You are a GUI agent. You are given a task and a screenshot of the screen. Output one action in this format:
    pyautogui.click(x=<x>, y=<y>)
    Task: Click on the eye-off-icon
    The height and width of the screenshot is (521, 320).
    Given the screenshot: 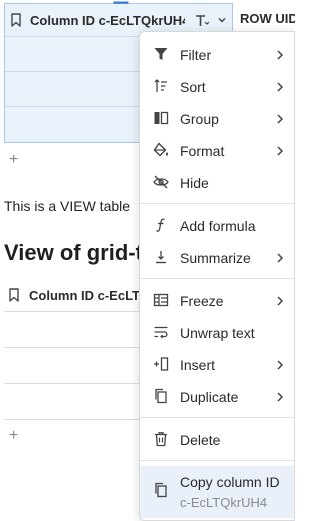 What is the action you would take?
    pyautogui.click(x=161, y=182)
    